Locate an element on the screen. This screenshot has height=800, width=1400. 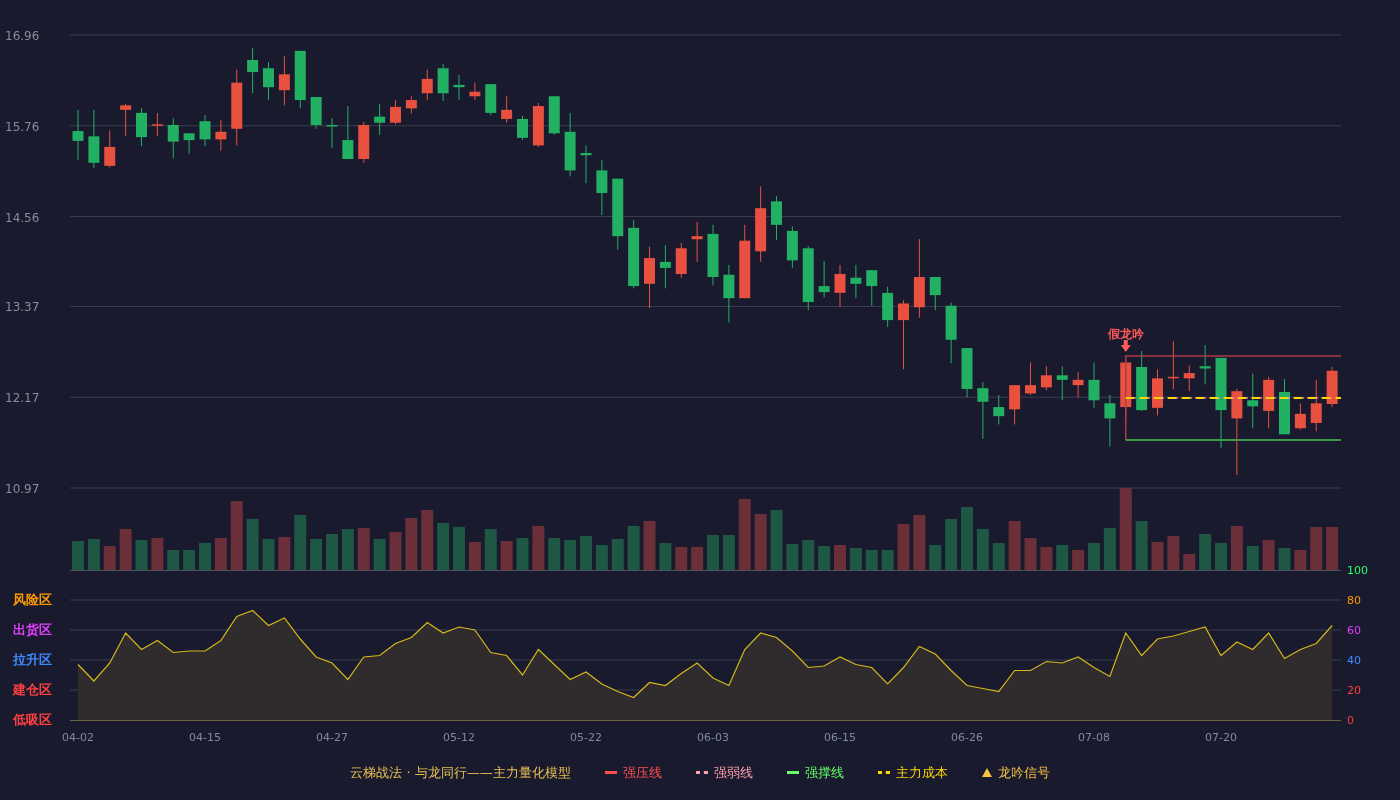
axis-label: 05-22 is located at coordinates (586, 737).